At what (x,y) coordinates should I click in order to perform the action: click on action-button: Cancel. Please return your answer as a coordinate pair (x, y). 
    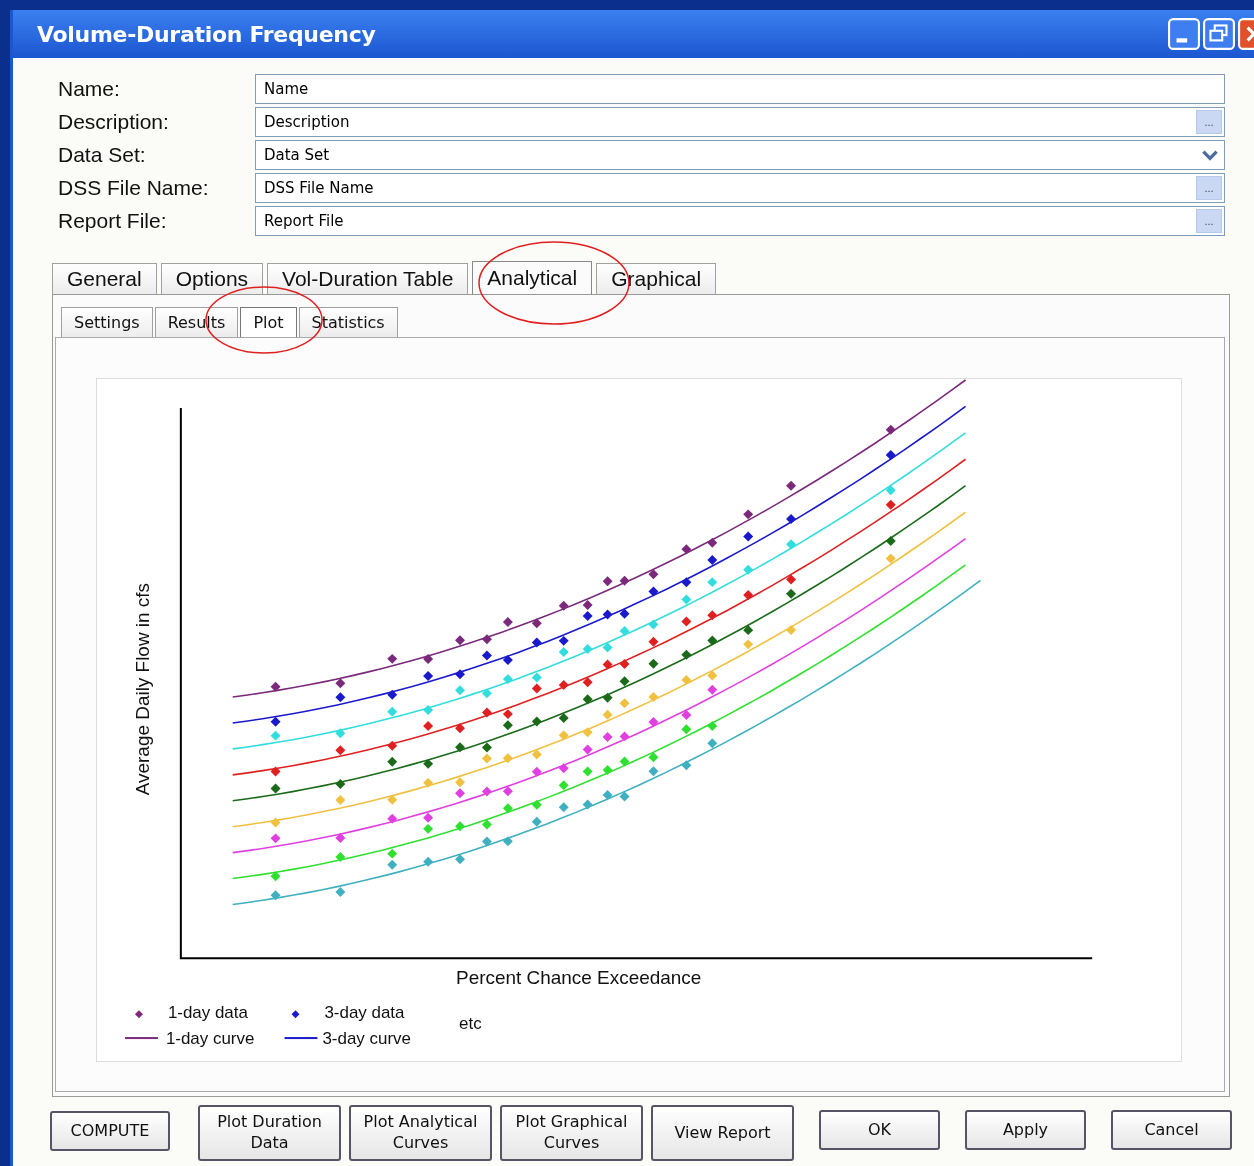
    Looking at the image, I should click on (1171, 1130).